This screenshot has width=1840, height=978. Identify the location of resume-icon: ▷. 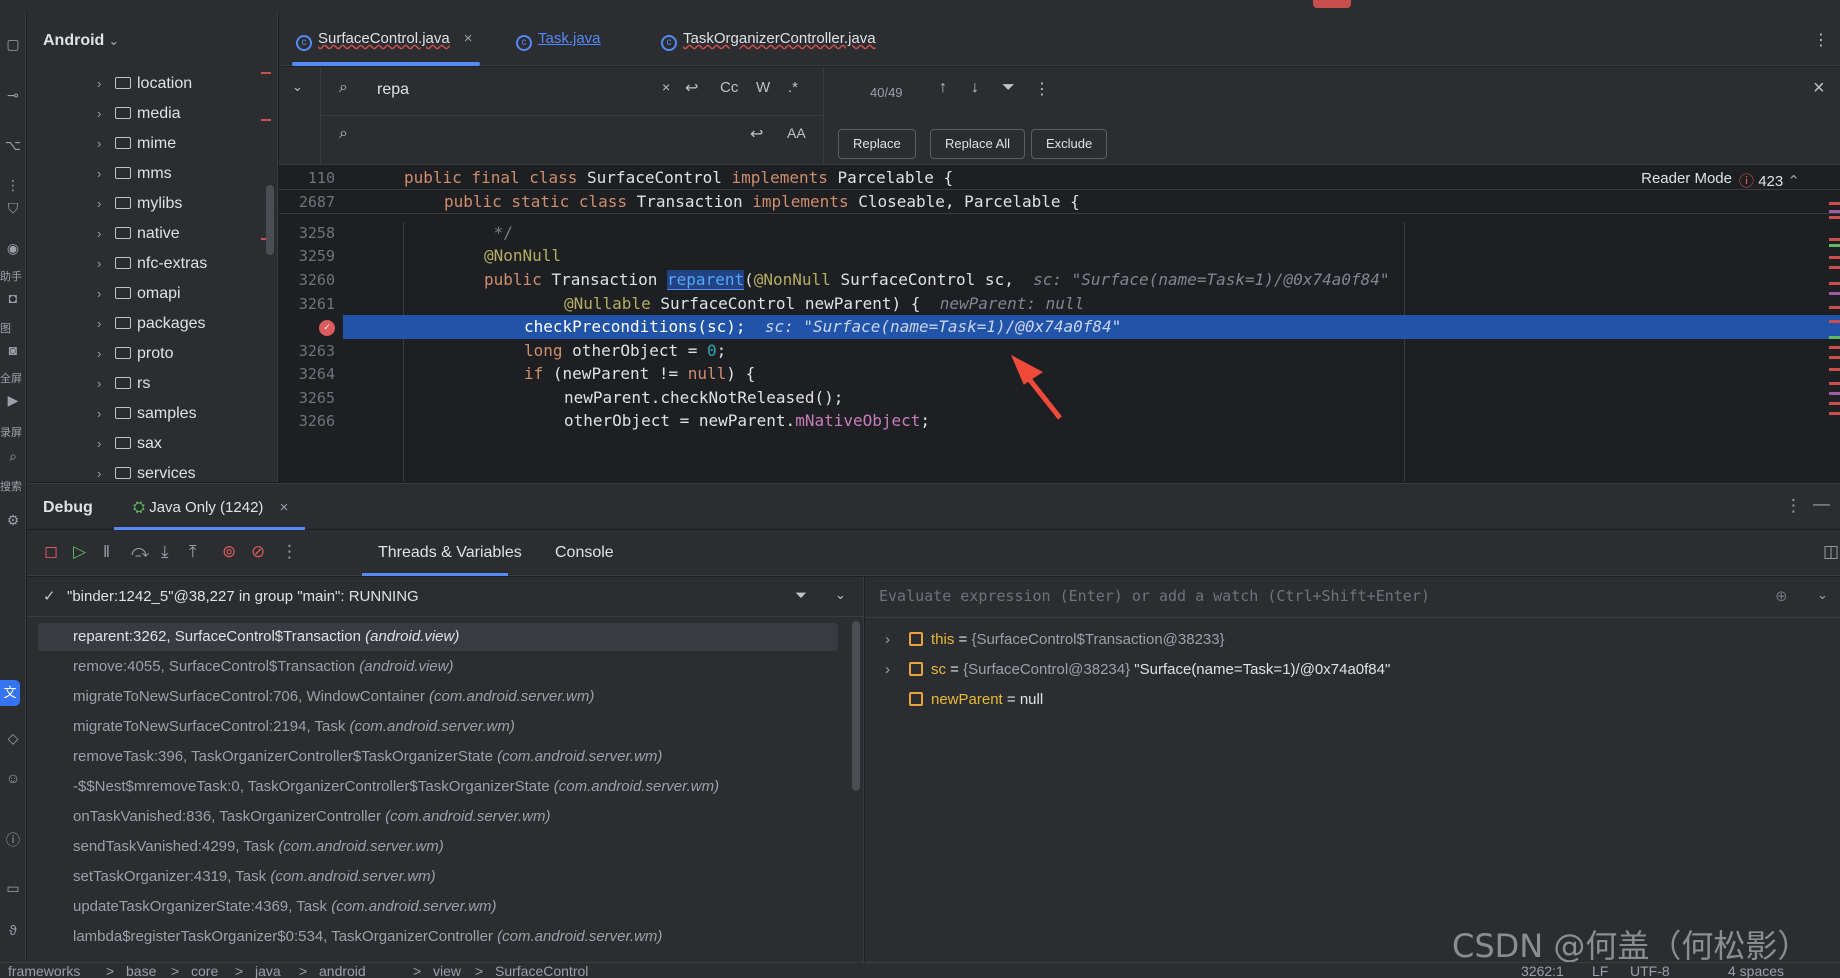
(79, 552).